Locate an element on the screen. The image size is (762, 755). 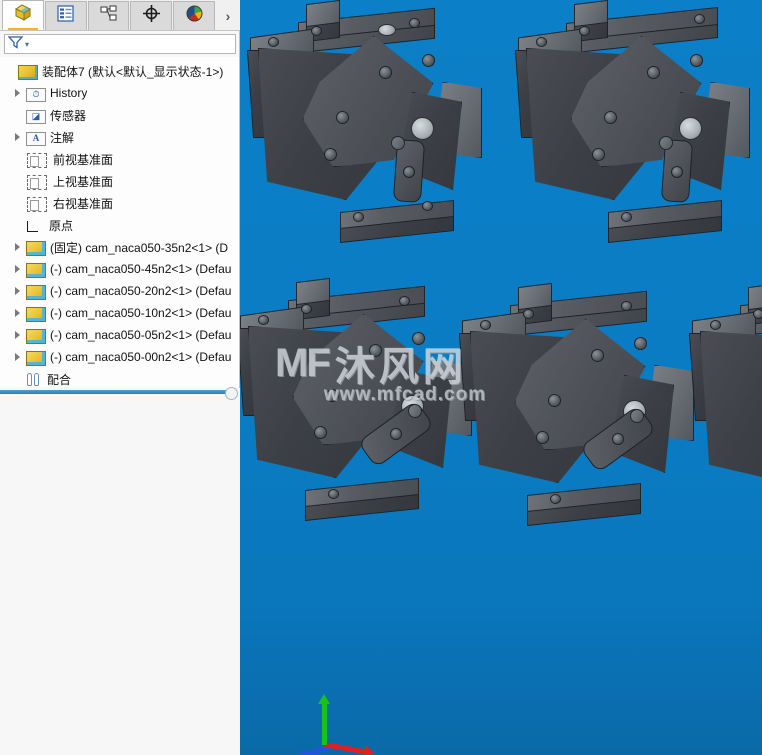
property-manager-tab is located at coordinates (65, 15).